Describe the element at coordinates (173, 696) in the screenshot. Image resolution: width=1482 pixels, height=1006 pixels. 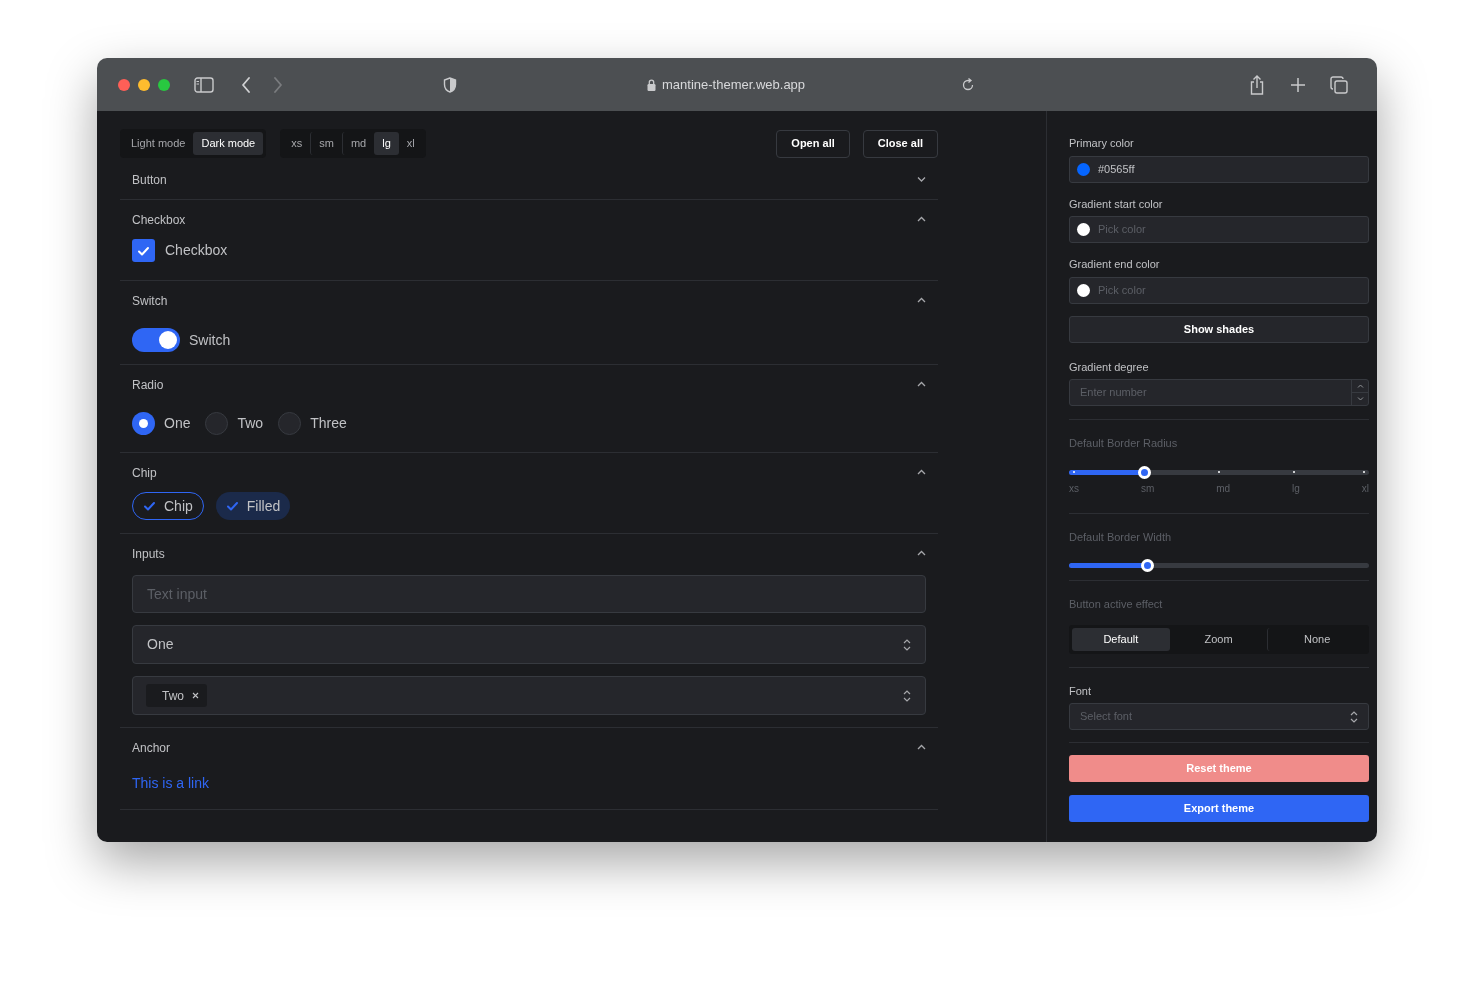
I see `tag-label: Two` at that location.